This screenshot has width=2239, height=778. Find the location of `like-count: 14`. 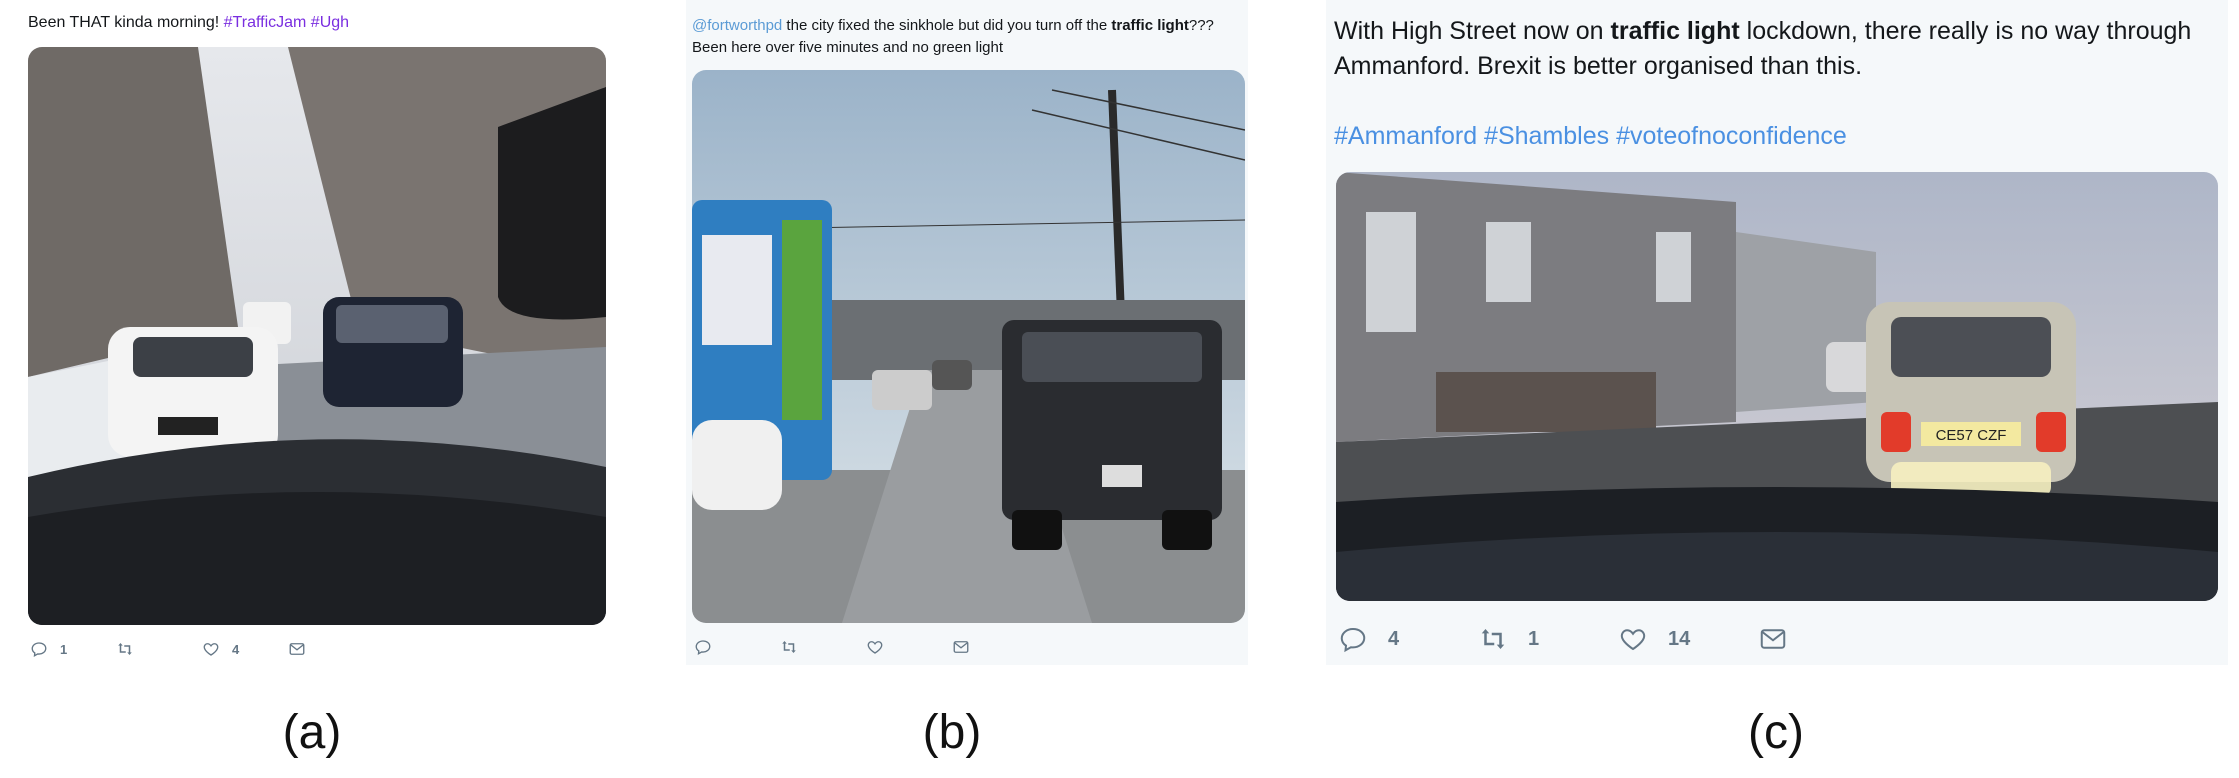

like-count: 14 is located at coordinates (1679, 638).